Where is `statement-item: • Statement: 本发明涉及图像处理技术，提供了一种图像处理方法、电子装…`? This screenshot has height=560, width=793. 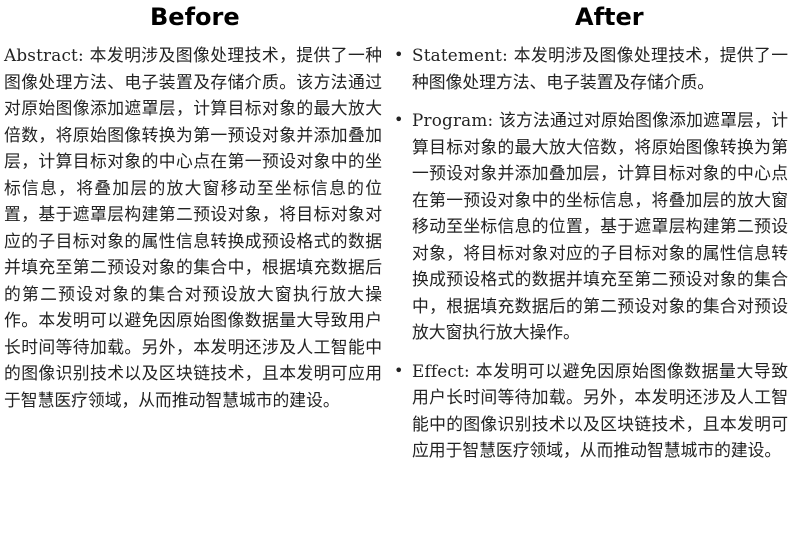
statement-item: • Statement: 本发明涉及图像处理技术，提供了一种图像处理方法、电子装… is located at coordinates (590, 68).